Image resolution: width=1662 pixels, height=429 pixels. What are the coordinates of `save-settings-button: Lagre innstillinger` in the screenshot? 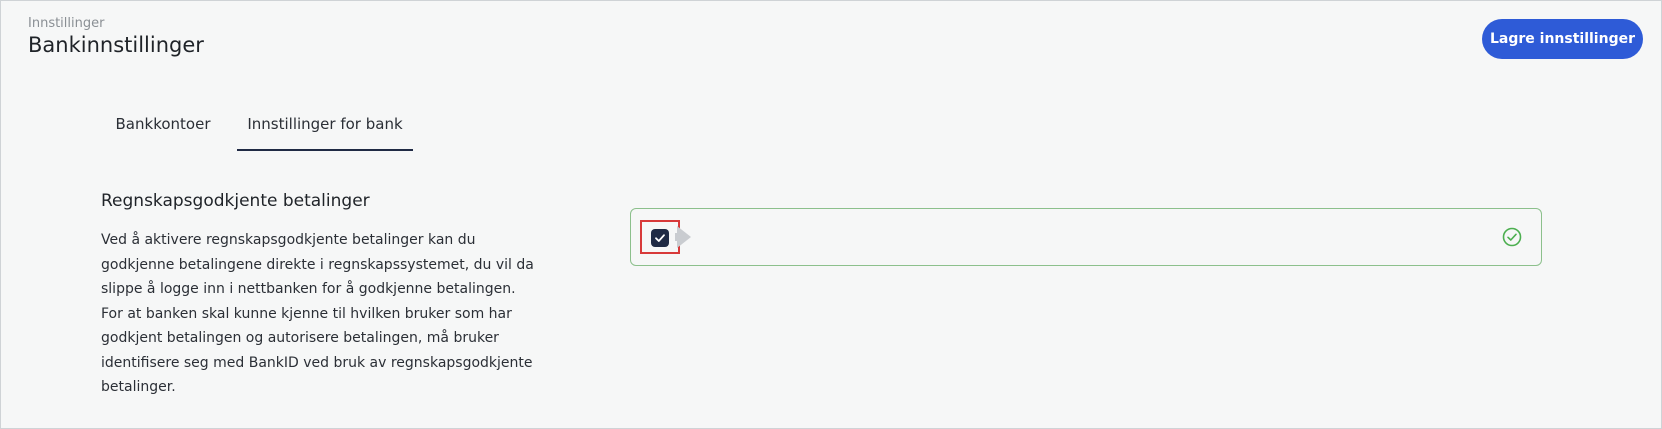 It's located at (1562, 39).